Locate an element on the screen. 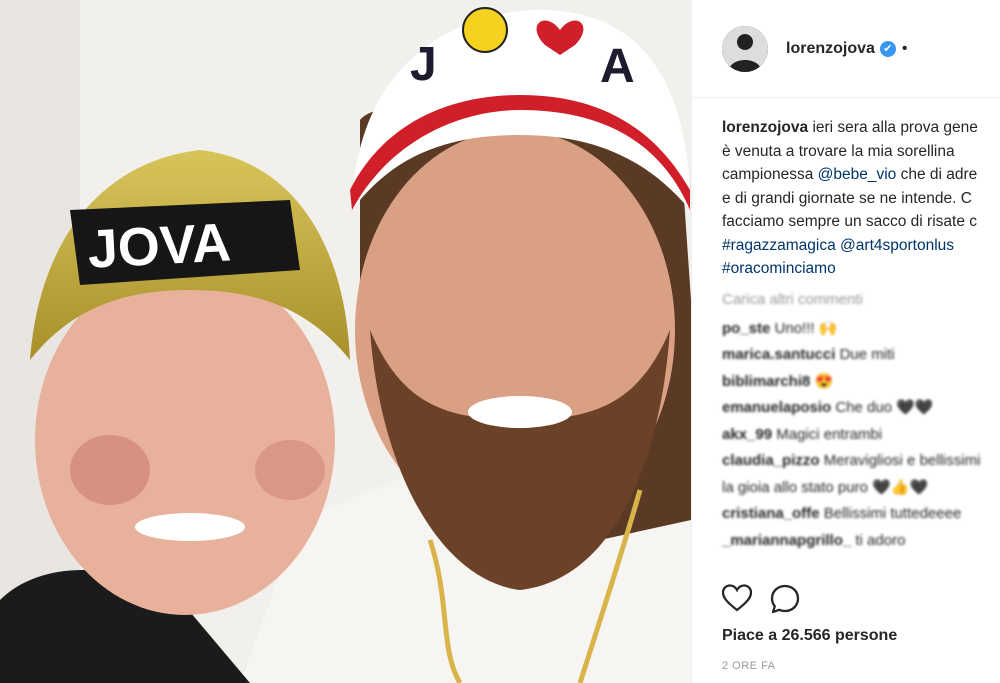 This screenshot has height=683, width=1000. right-cap-letter-a: A is located at coordinates (617, 66).